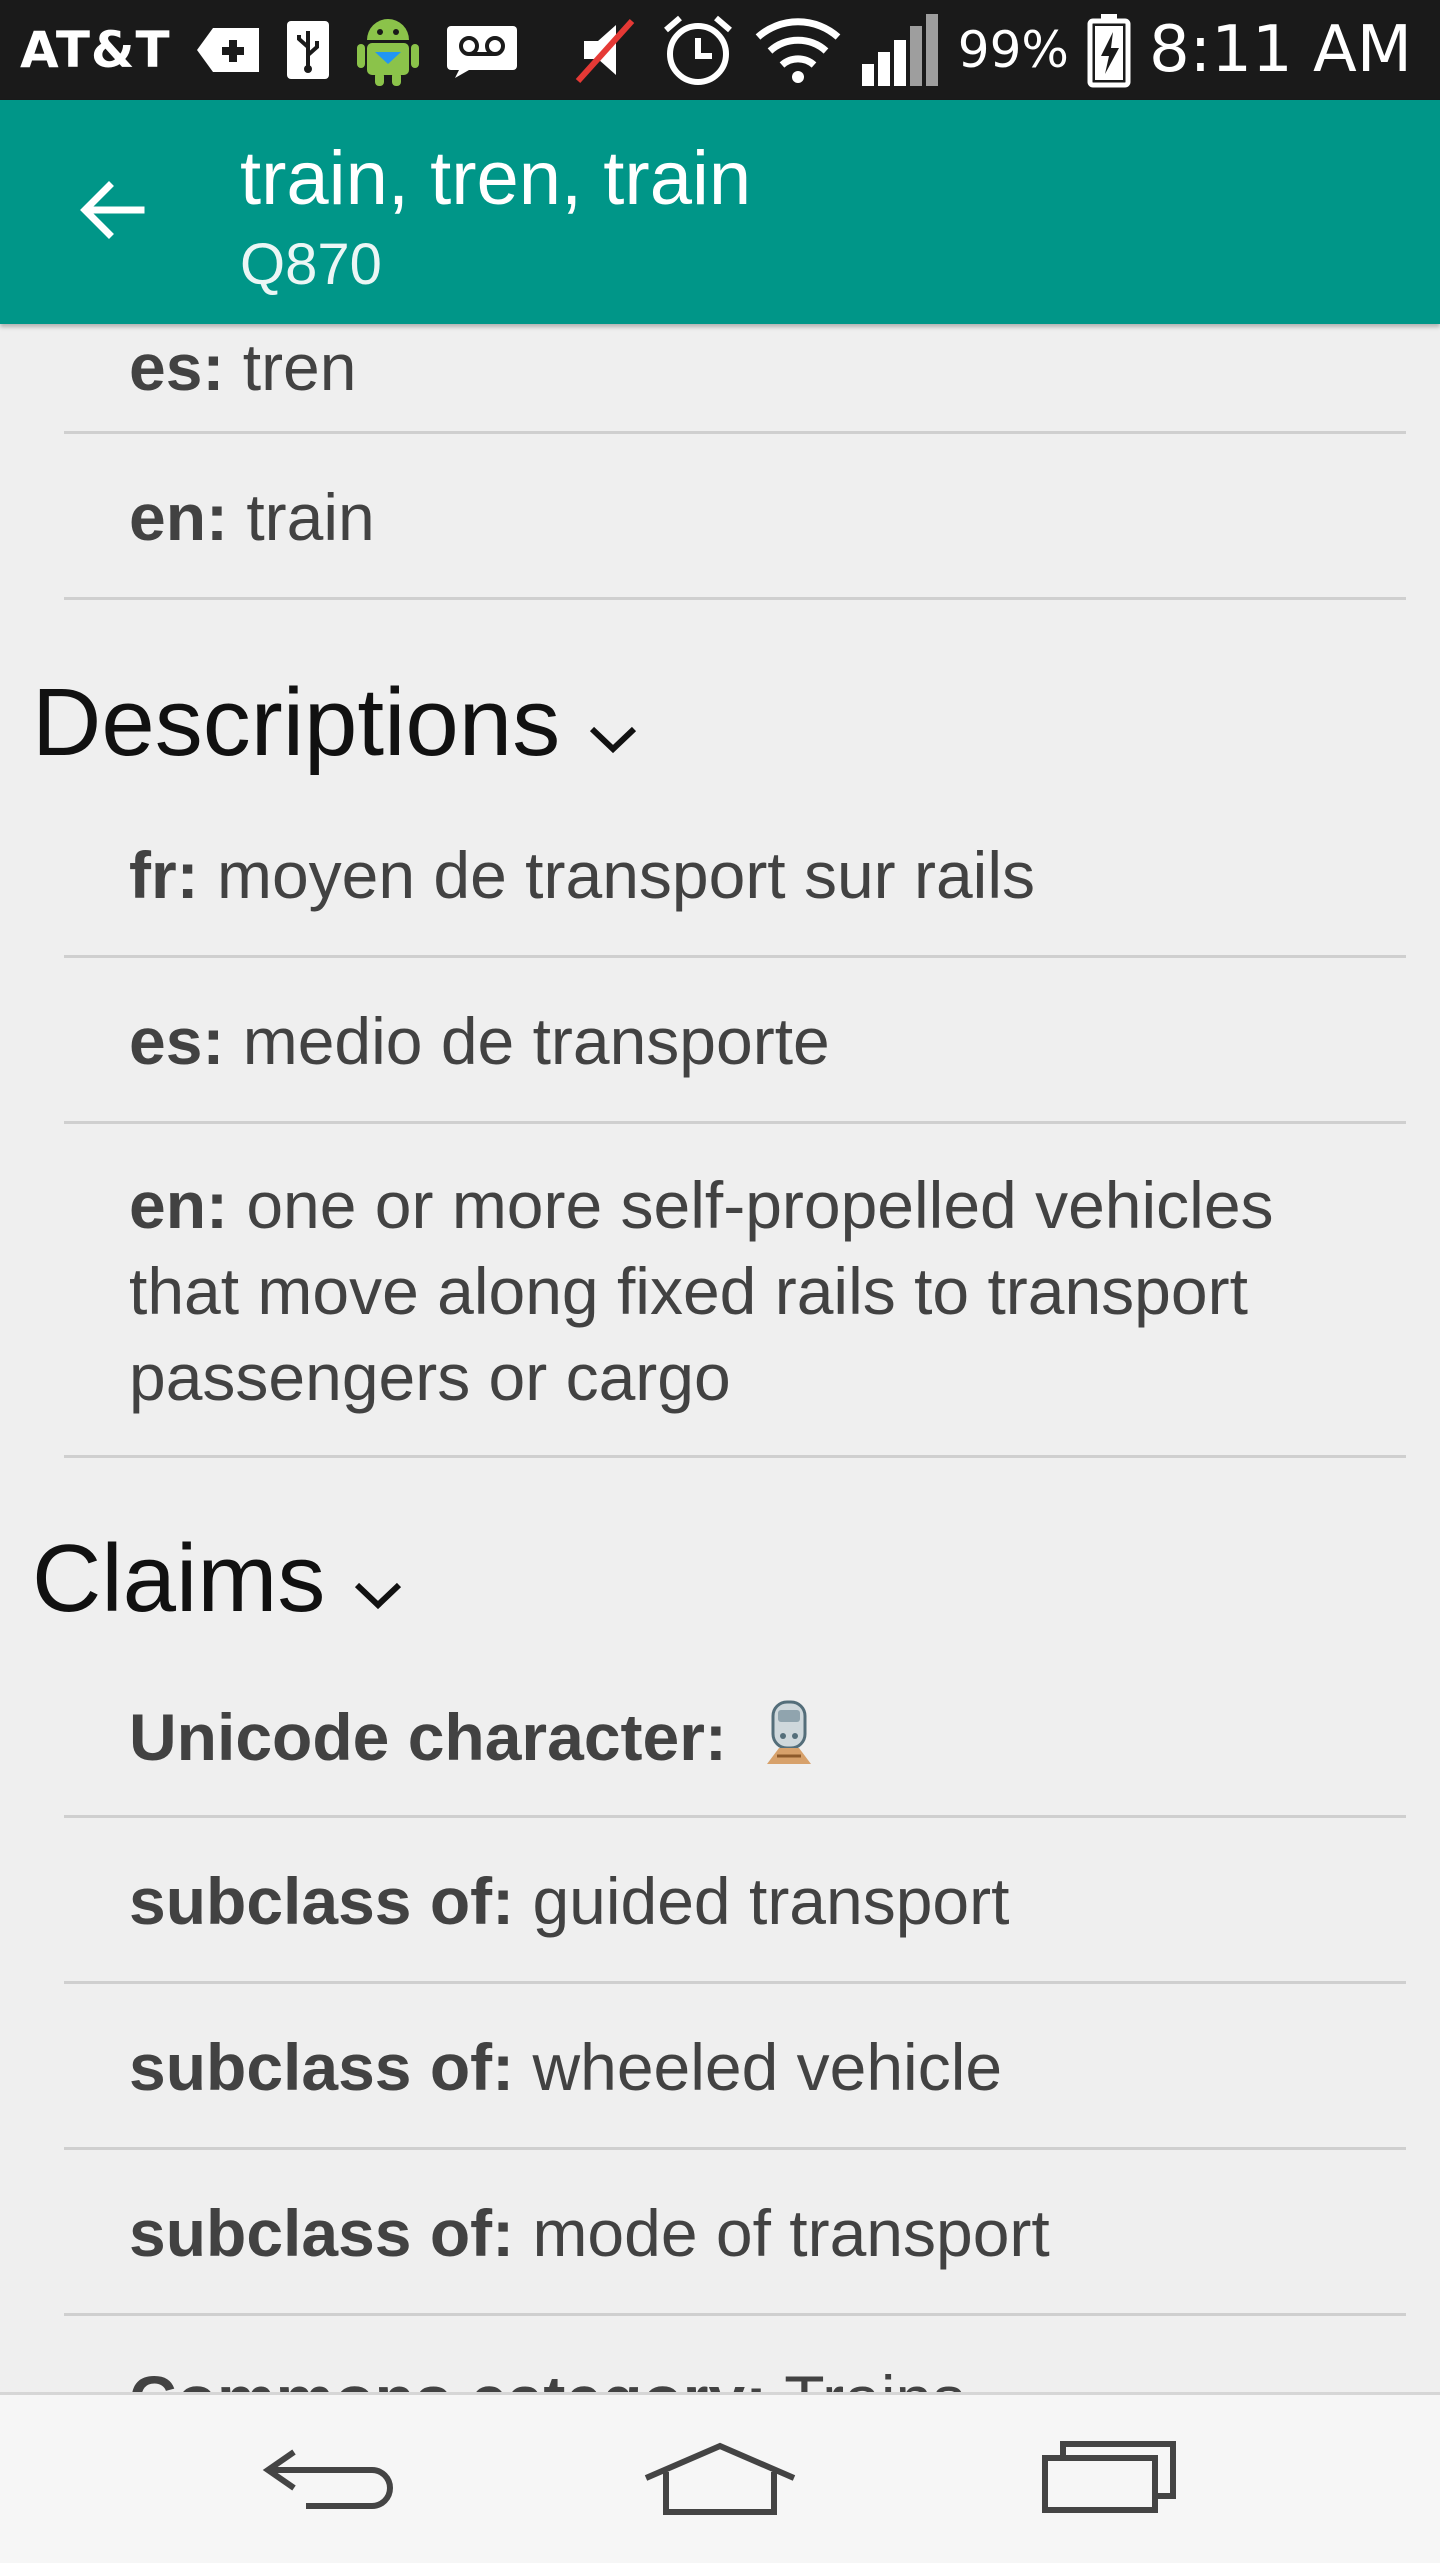  What do you see at coordinates (900, 50) in the screenshot?
I see `signal-icon` at bounding box center [900, 50].